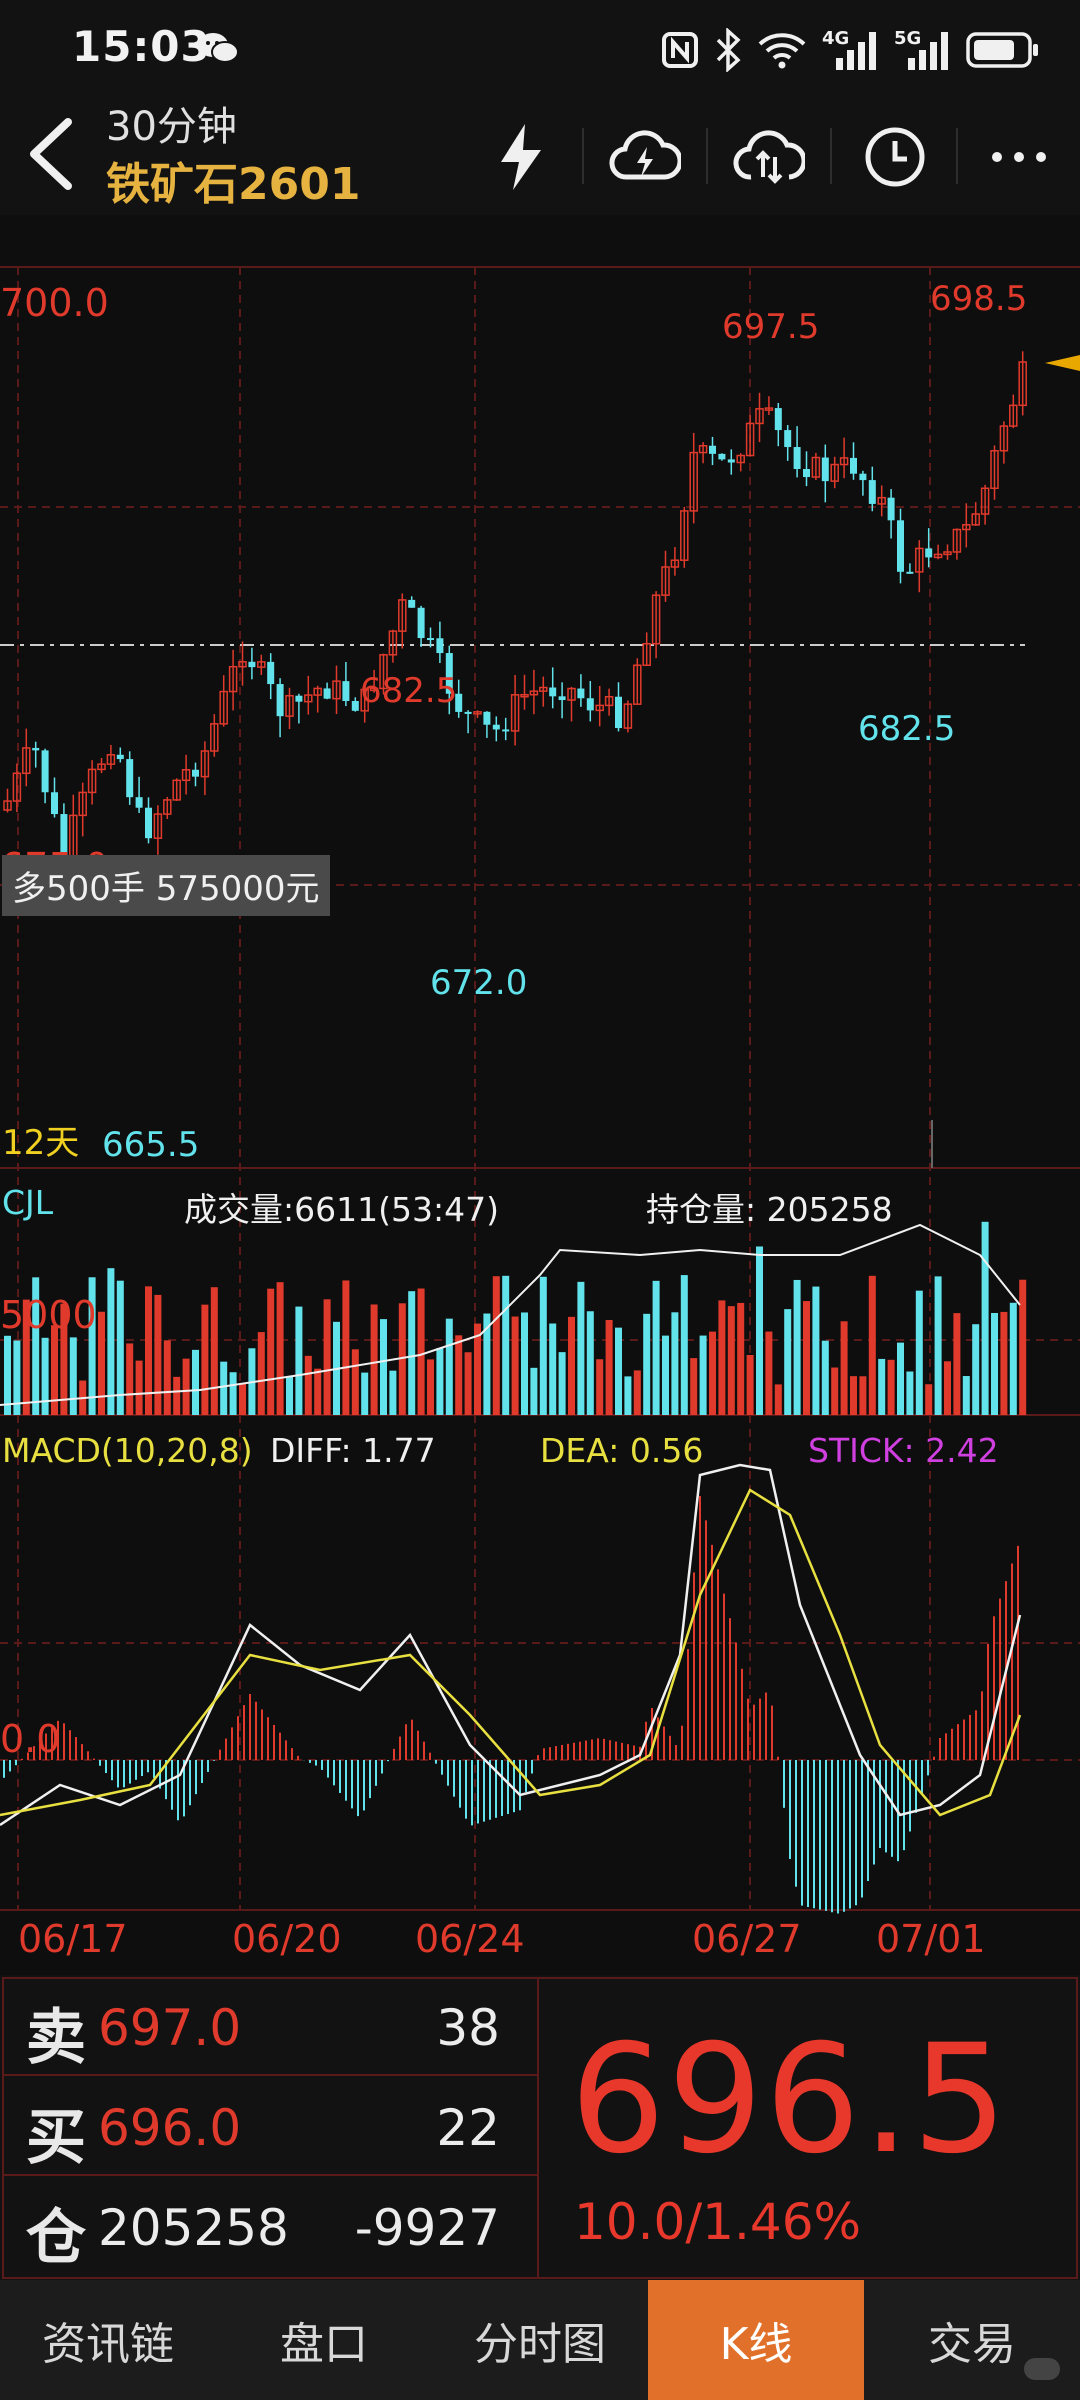  Describe the element at coordinates (324, 2340) in the screenshot. I see `nav-order-book: 盘口` at that location.